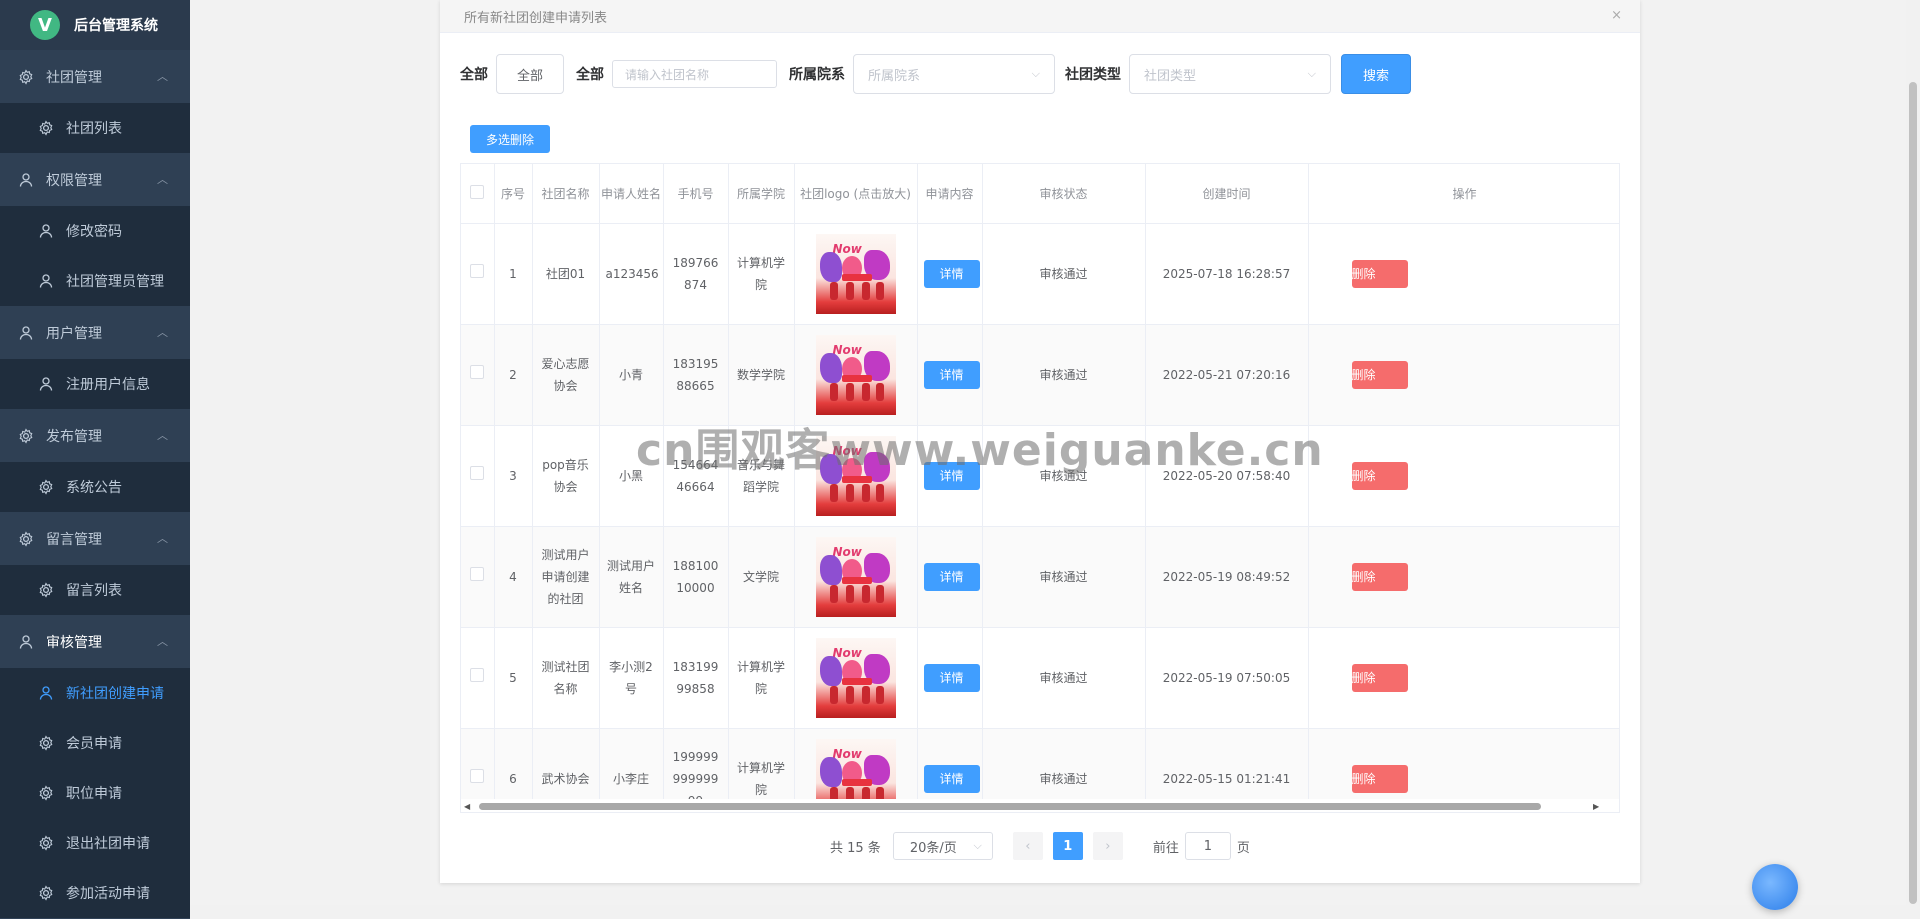 The height and width of the screenshot is (919, 1920). Describe the element at coordinates (761, 274) in the screenshot. I see `cell-college: 计算机学院` at that location.